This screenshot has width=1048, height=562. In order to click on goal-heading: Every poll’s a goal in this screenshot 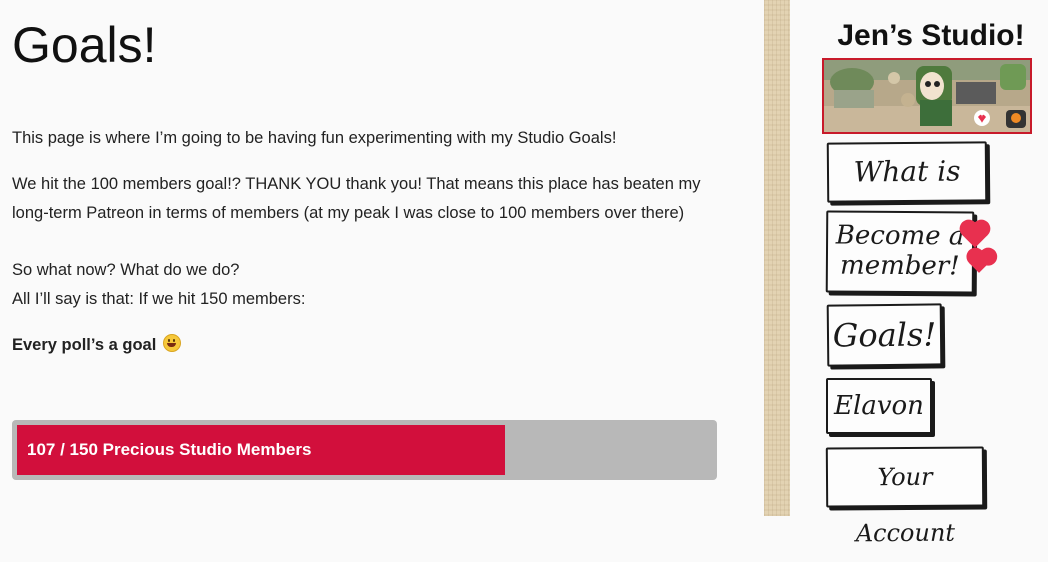, I will do `click(372, 345)`.